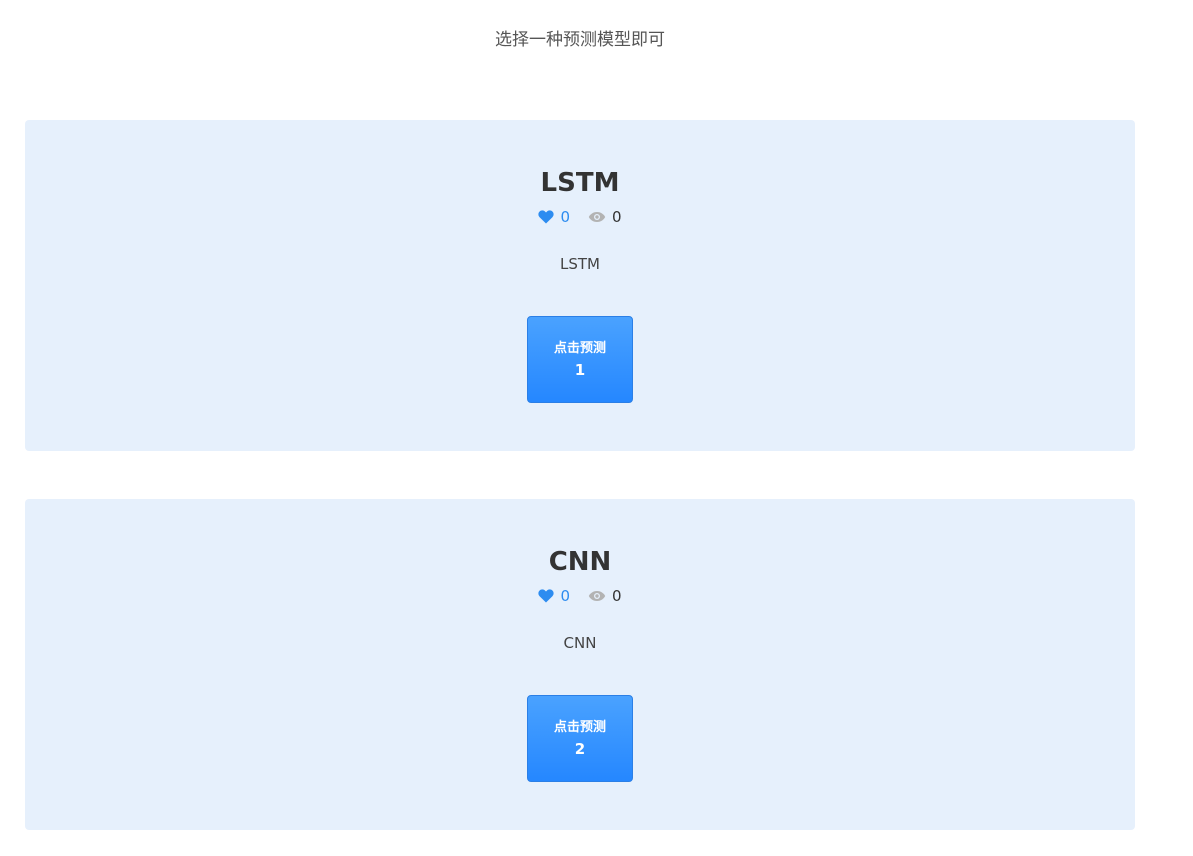 This screenshot has height=856, width=1193. What do you see at coordinates (580, 748) in the screenshot?
I see `predict-button-number: 2` at bounding box center [580, 748].